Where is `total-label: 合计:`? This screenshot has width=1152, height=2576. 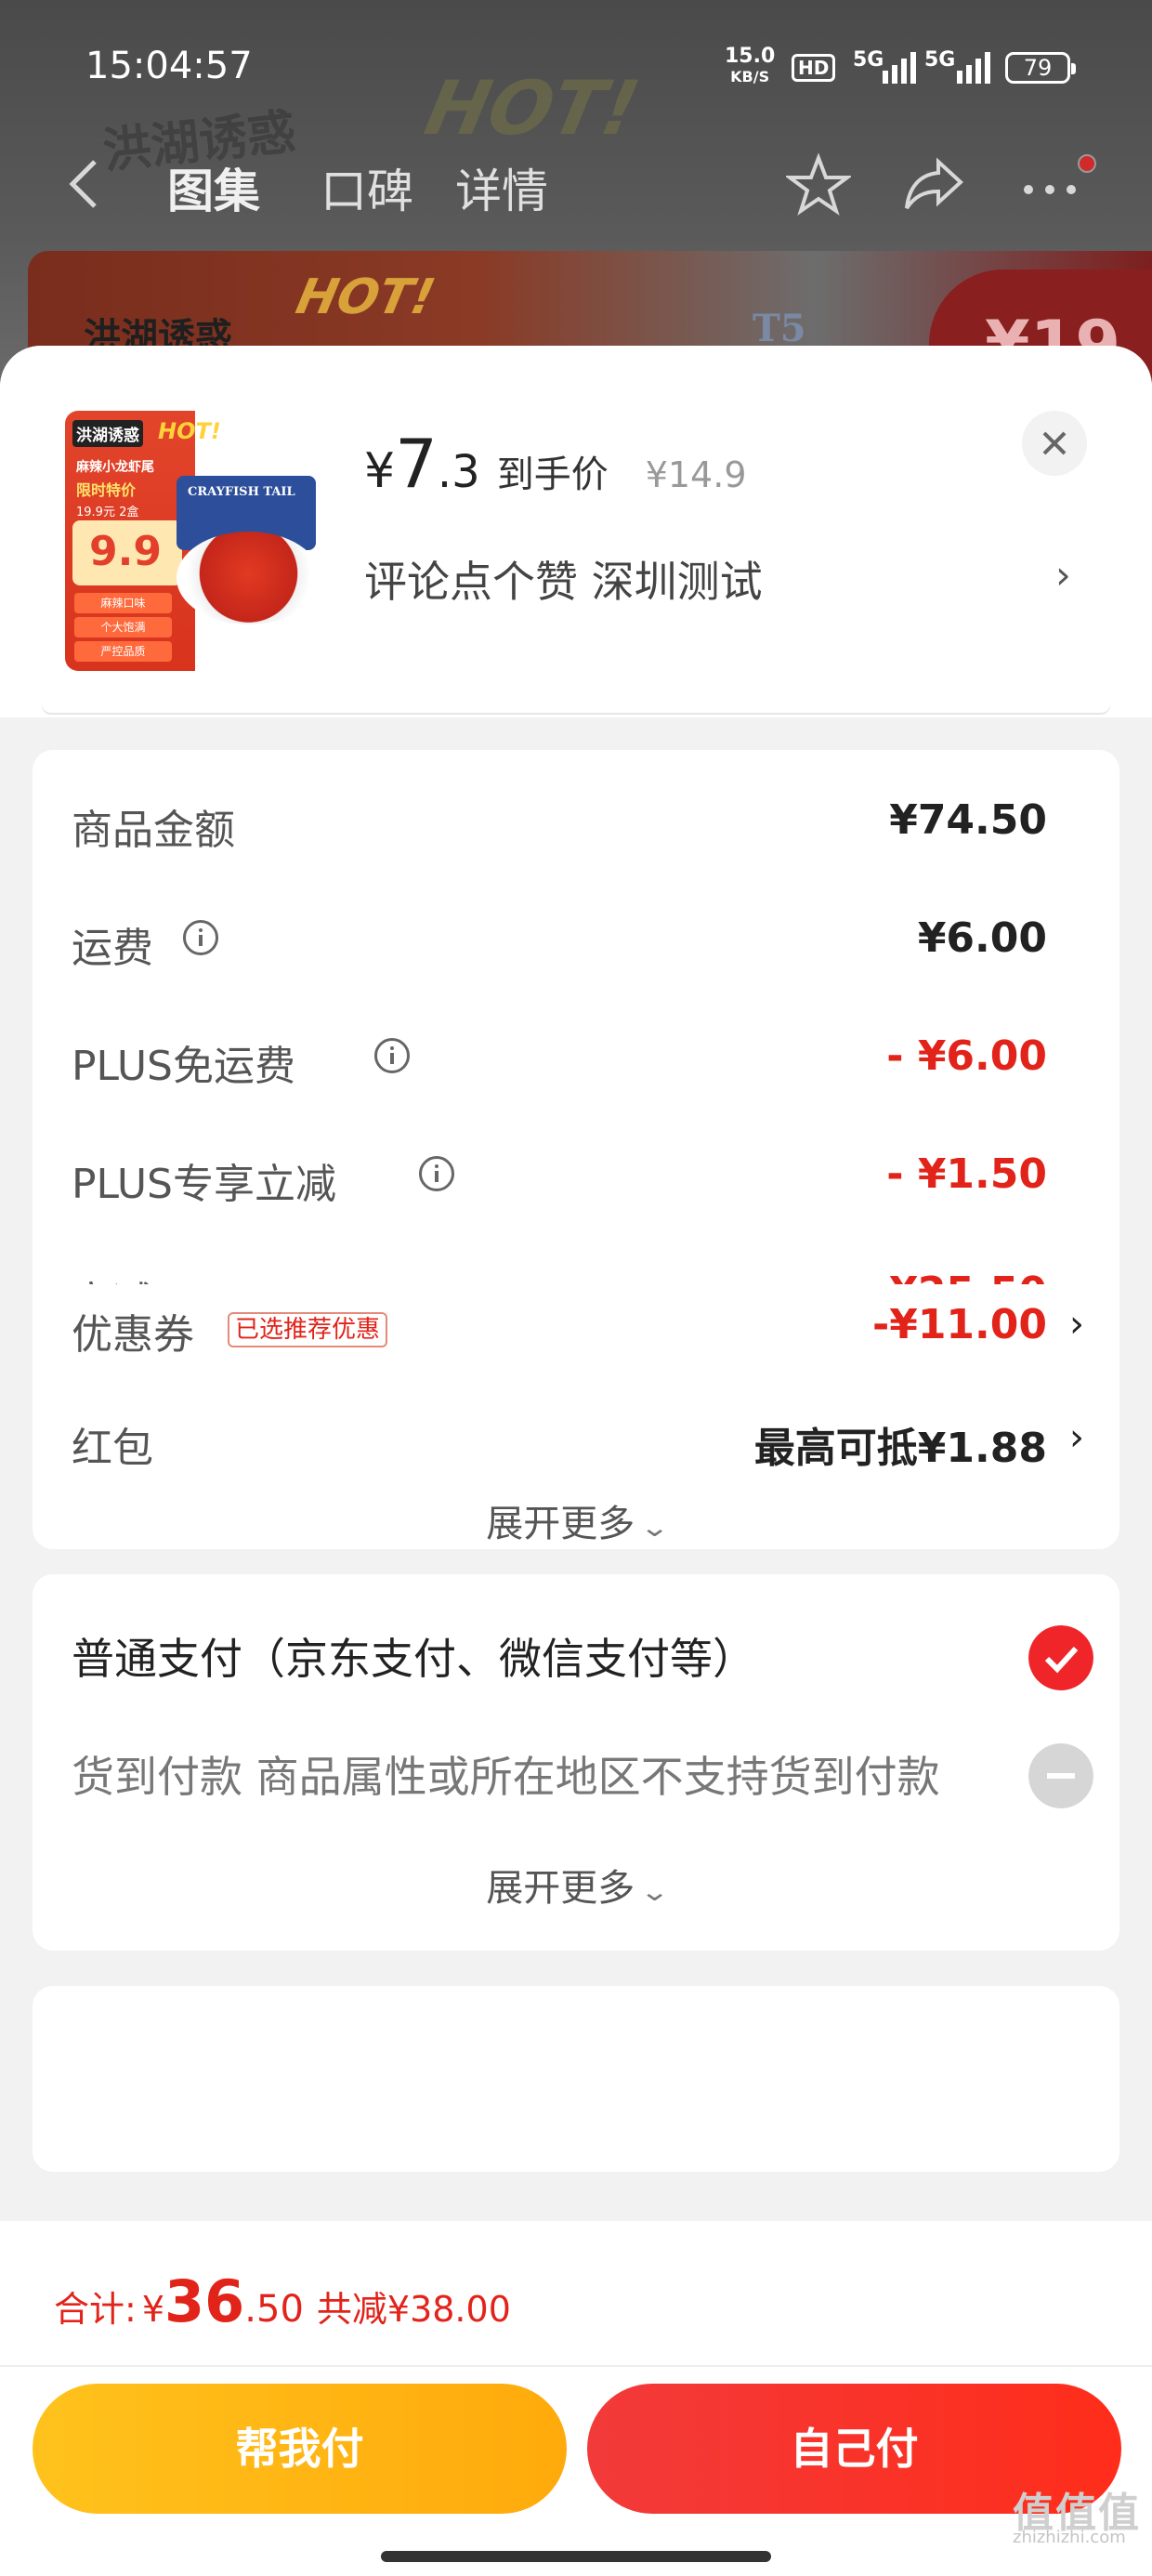
total-label: 合计: is located at coordinates (95, 2309).